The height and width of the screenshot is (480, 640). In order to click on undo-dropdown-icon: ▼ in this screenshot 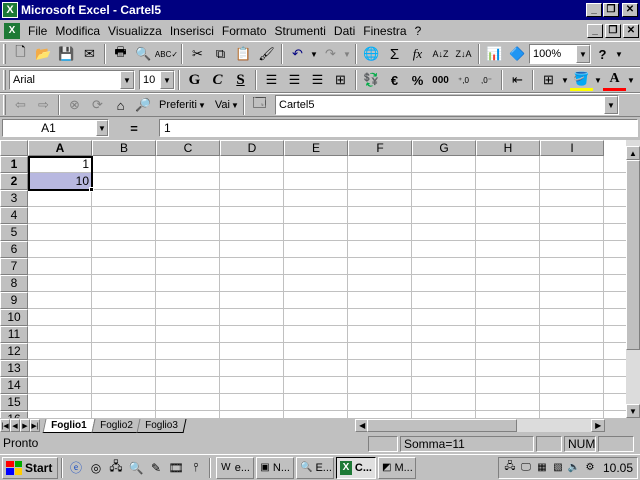, I will do `click(314, 54)`.